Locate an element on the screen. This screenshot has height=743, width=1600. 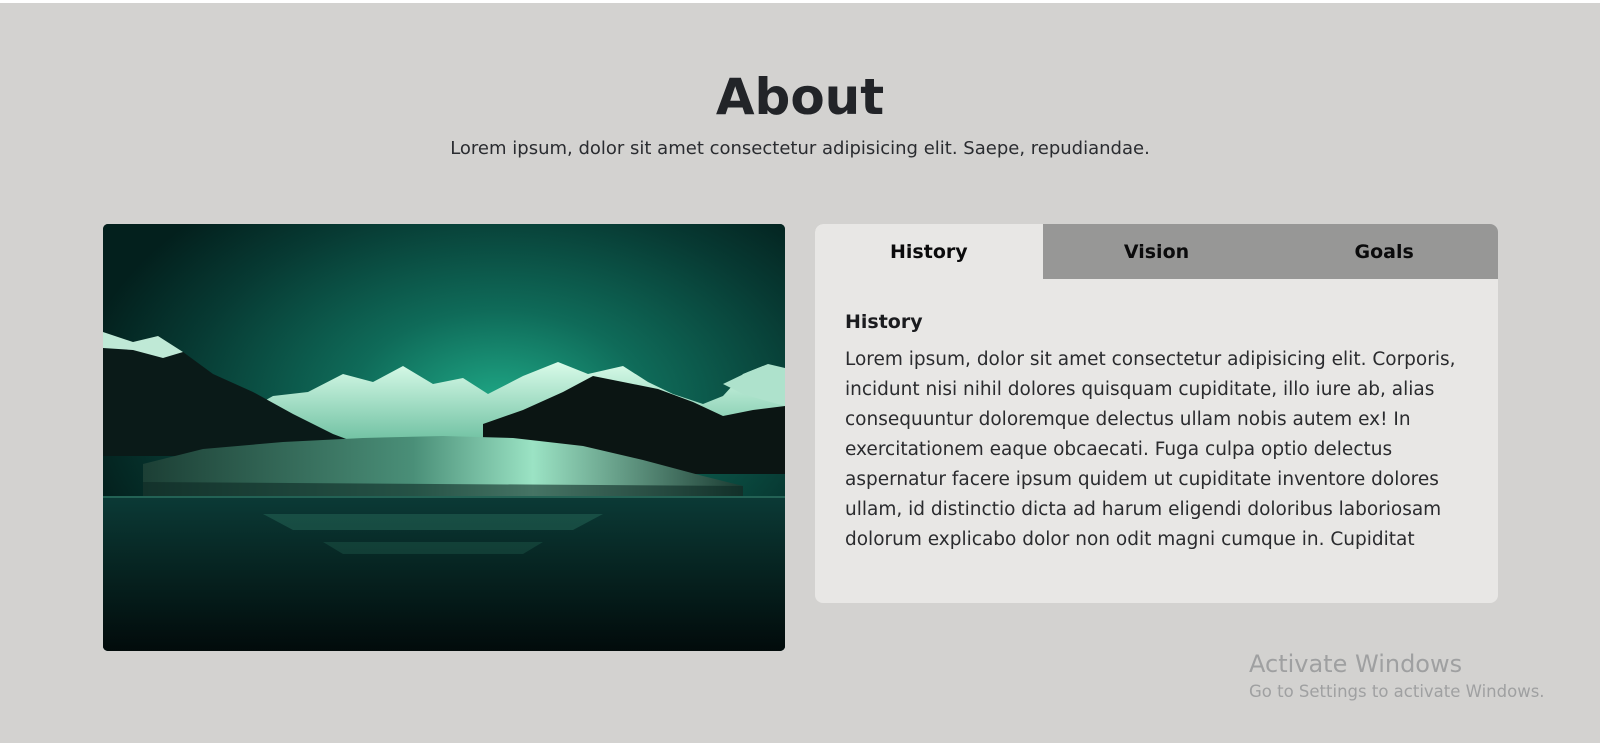
tab-vision: Vision is located at coordinates (1157, 251).